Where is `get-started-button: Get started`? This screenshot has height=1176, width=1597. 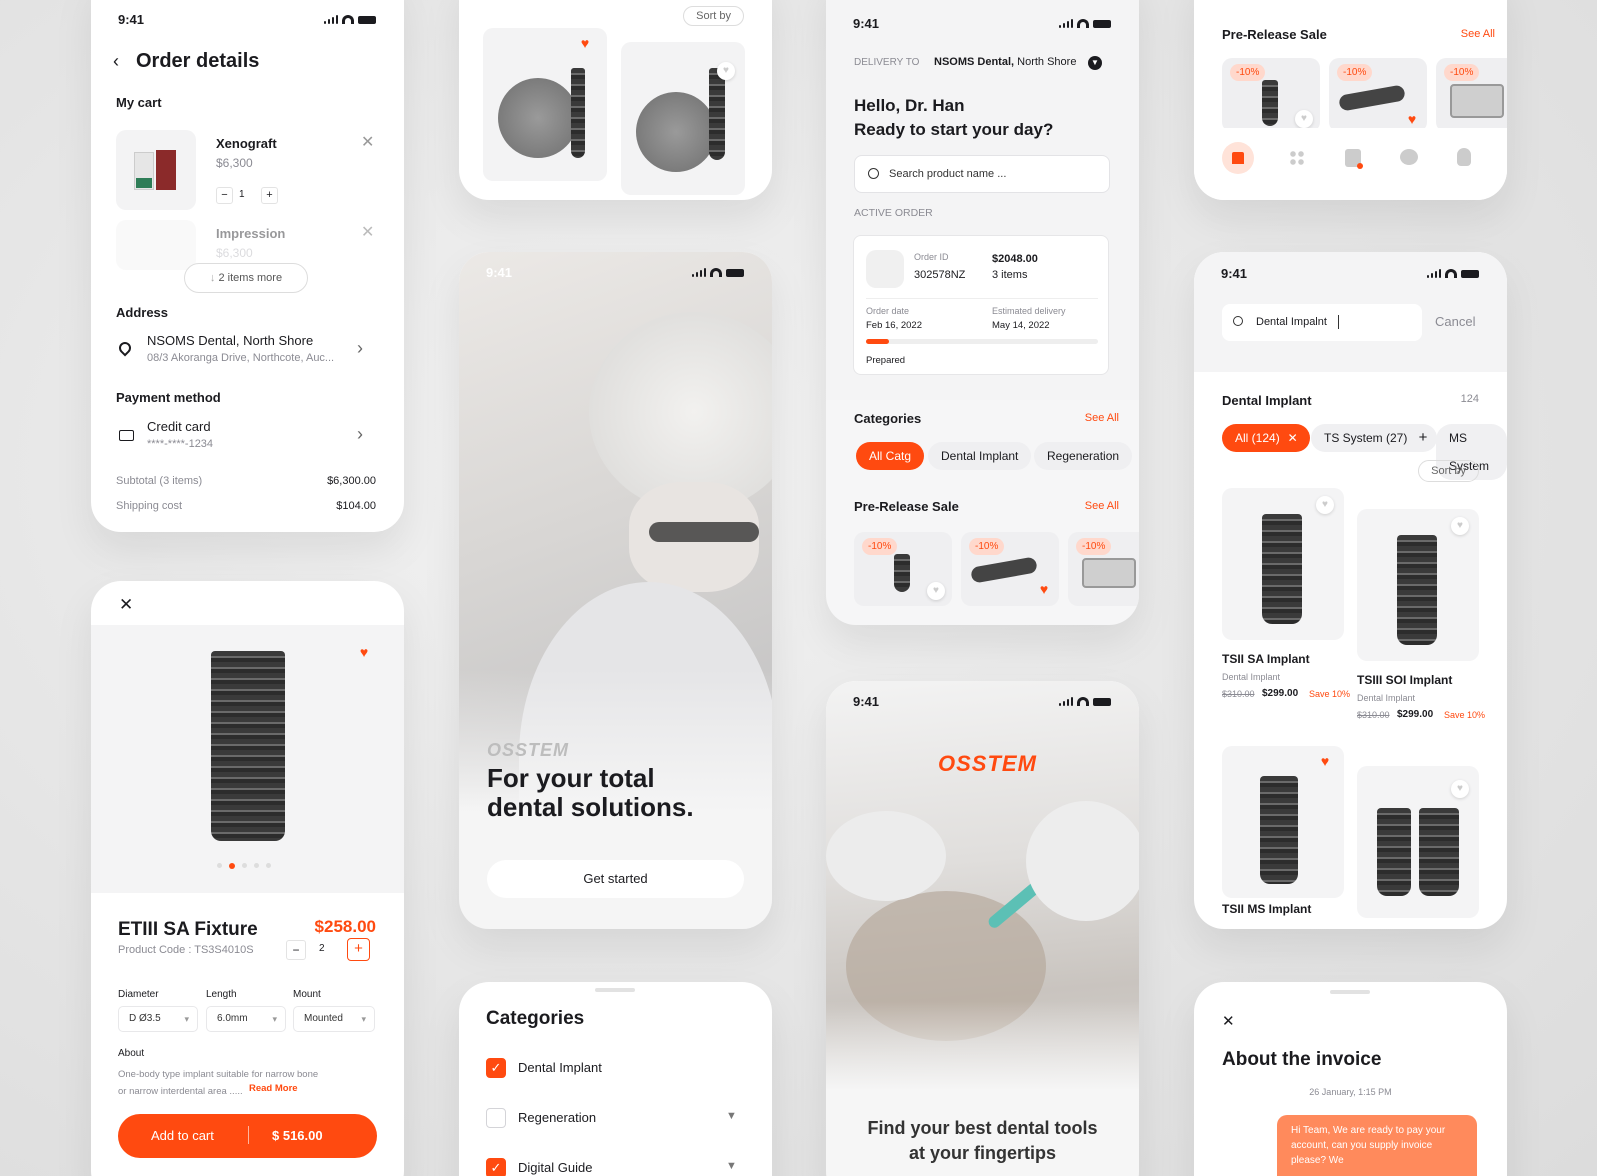
get-started-button: Get started is located at coordinates (615, 879).